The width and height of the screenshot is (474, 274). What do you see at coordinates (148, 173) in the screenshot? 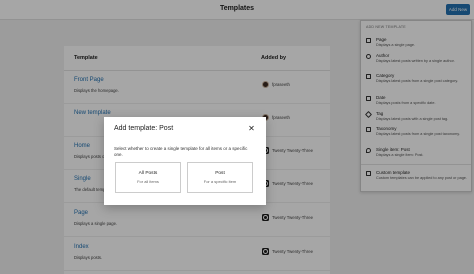
I see `option-title: All Posts` at bounding box center [148, 173].